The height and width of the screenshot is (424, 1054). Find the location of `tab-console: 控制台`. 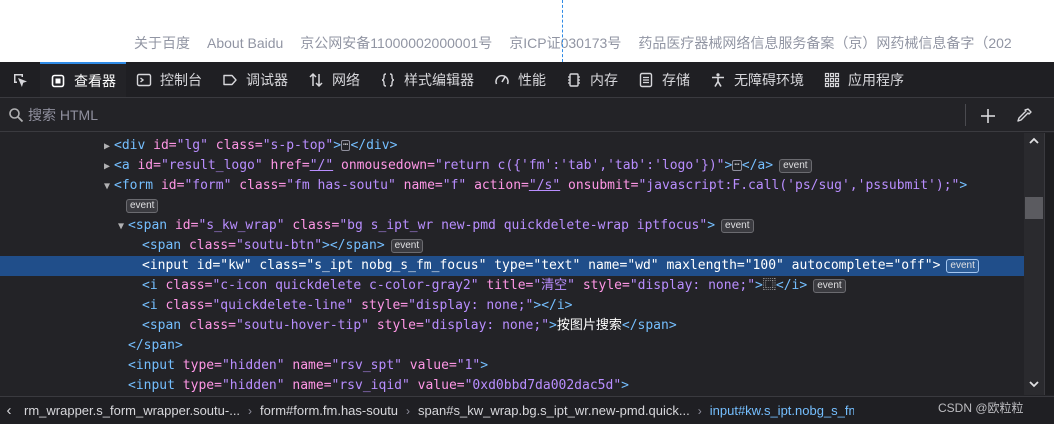

tab-console: 控制台 is located at coordinates (169, 79).